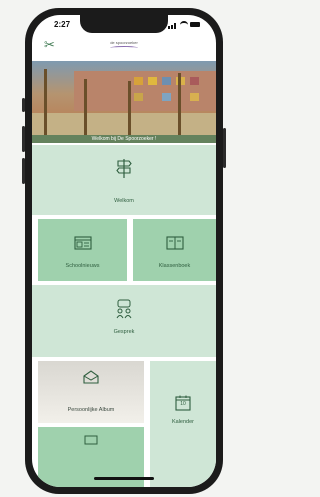  I want to click on banner-photo: Welkom bij De Spoorzoeker !, so click(124, 102).